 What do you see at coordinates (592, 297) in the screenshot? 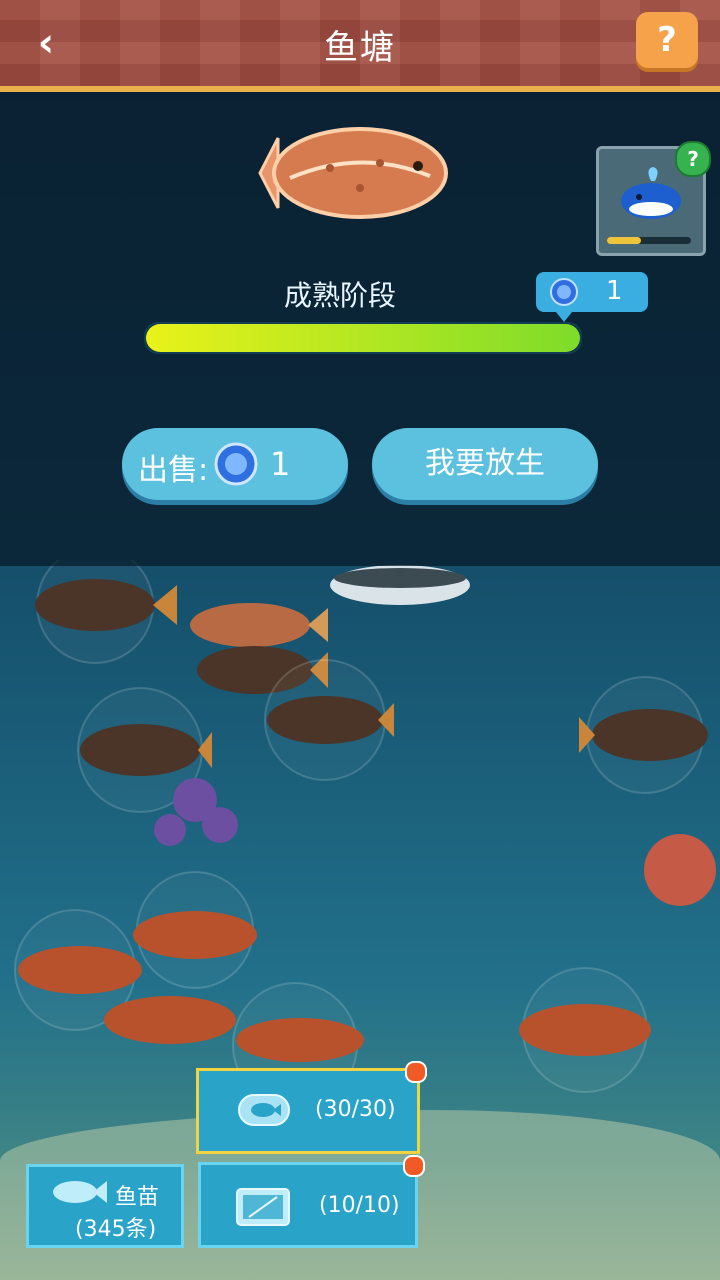
I see `reward-badge: 1` at bounding box center [592, 297].